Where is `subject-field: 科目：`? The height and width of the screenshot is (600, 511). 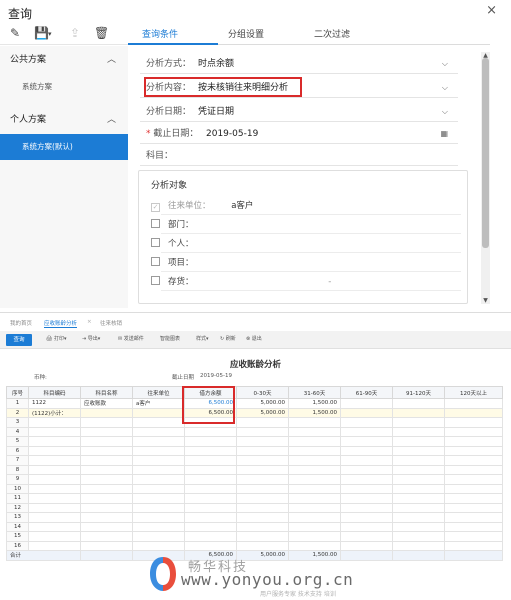 subject-field: 科目： is located at coordinates (299, 156).